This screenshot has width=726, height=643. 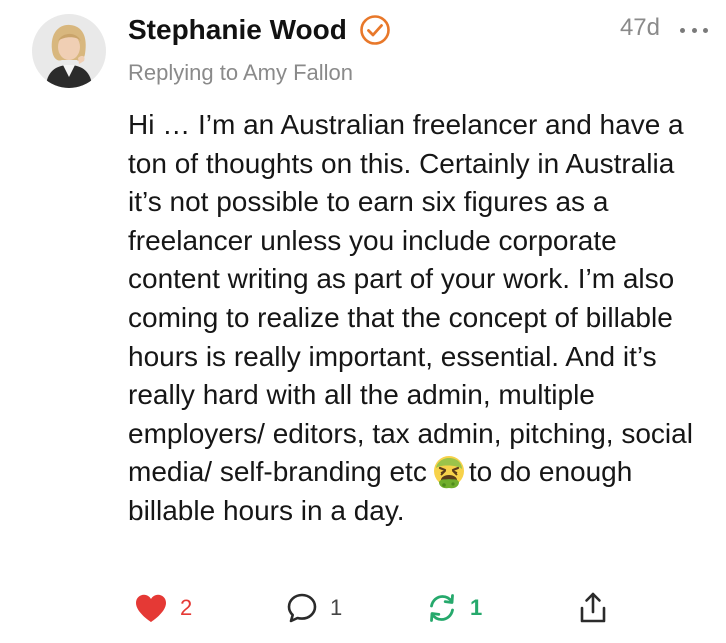 What do you see at coordinates (237, 30) in the screenshot?
I see `author-name: Stephanie Wood` at bounding box center [237, 30].